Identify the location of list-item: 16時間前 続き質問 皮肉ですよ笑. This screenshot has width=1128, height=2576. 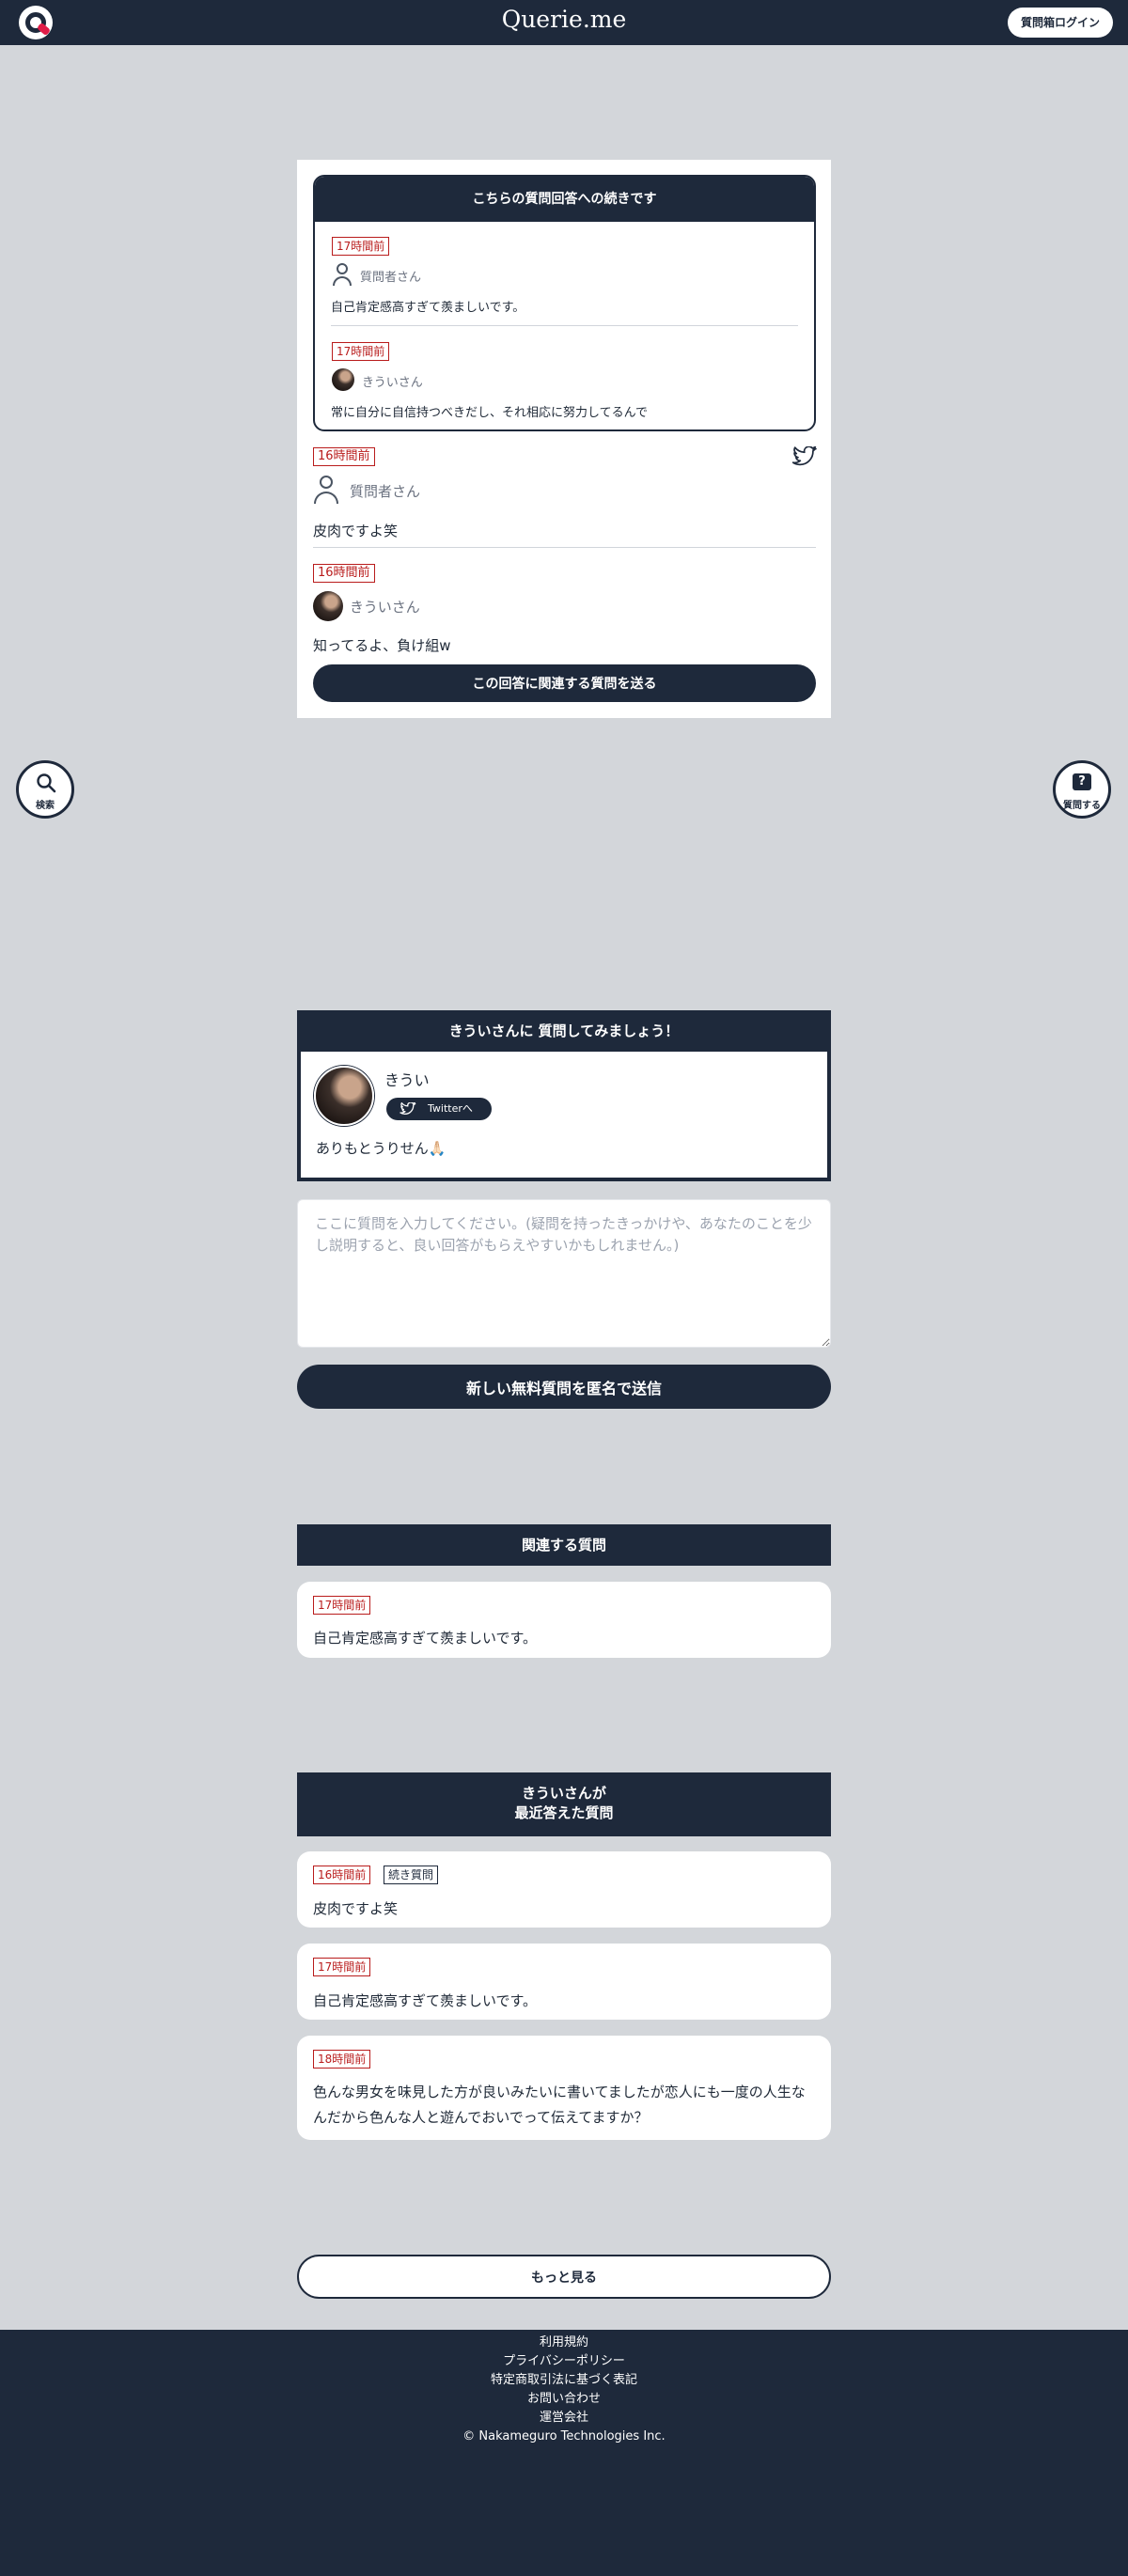
(564, 1889).